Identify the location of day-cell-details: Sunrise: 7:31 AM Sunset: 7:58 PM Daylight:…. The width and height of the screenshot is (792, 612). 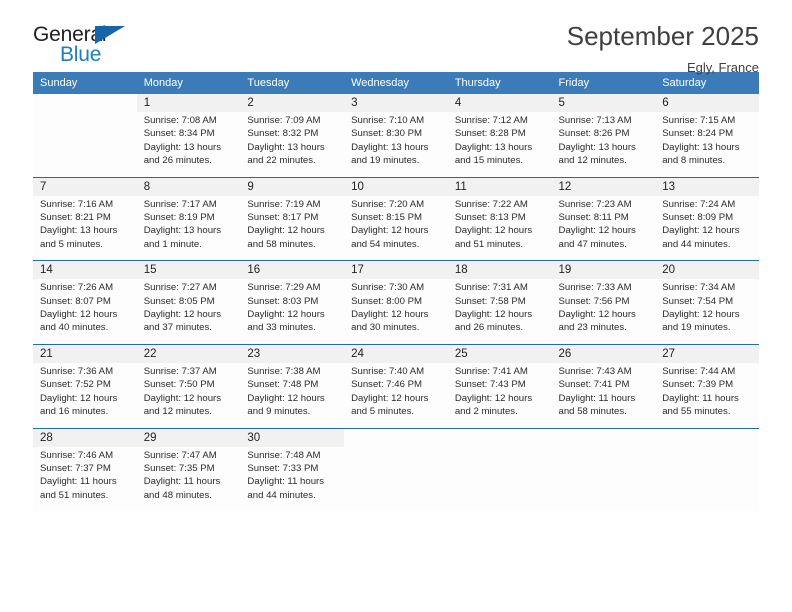
(499, 312).